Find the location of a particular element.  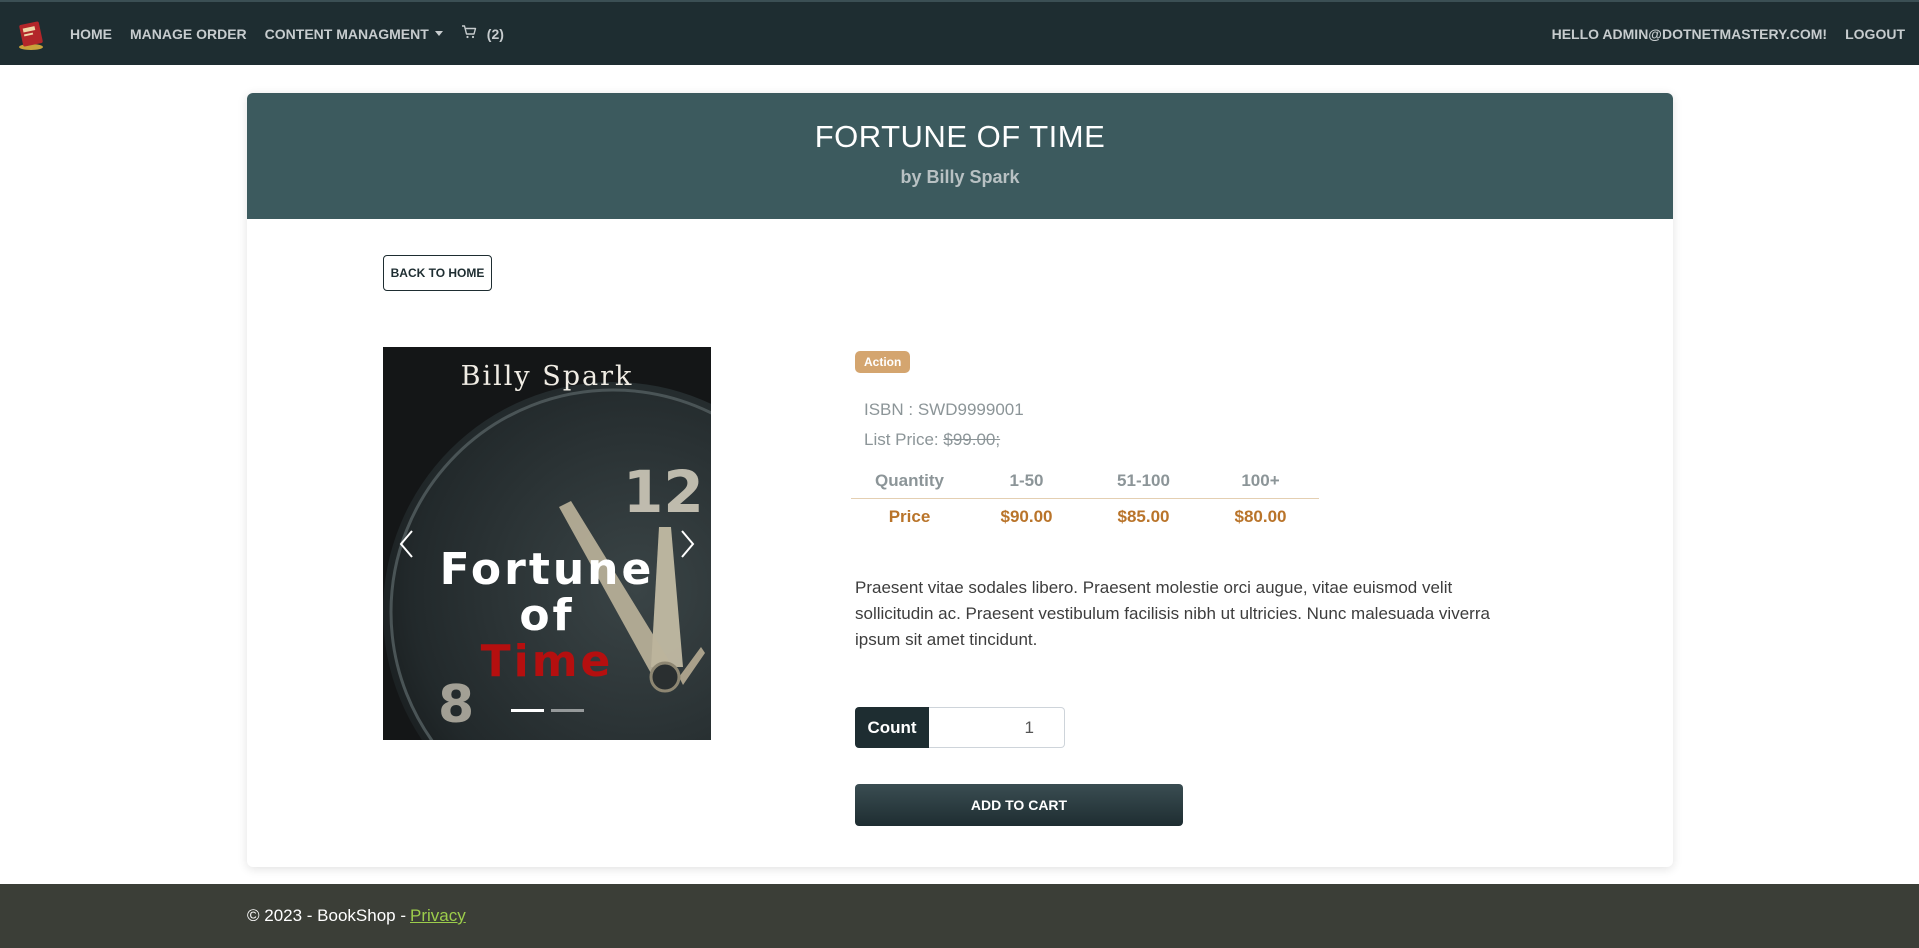

chevron-left-icon is located at coordinates (406, 544).